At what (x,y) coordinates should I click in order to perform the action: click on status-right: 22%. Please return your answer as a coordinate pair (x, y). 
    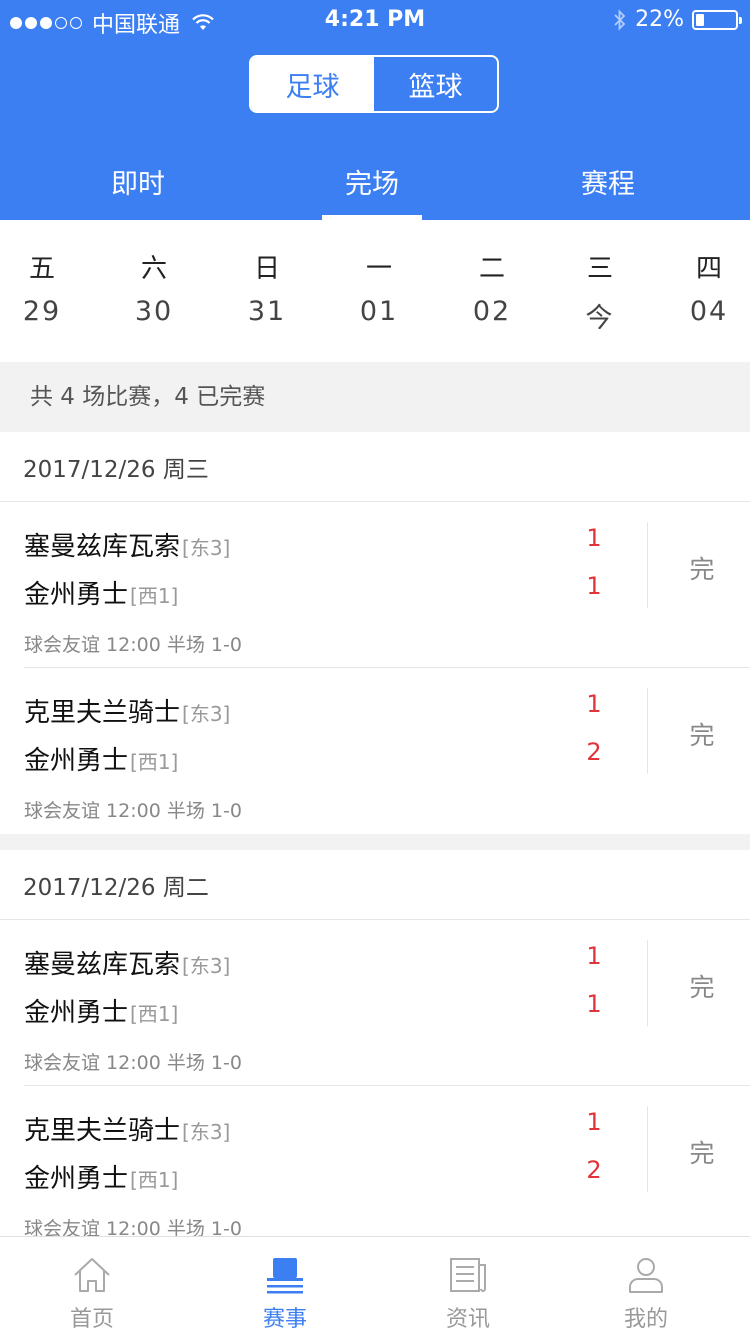
    Looking at the image, I should click on (677, 19).